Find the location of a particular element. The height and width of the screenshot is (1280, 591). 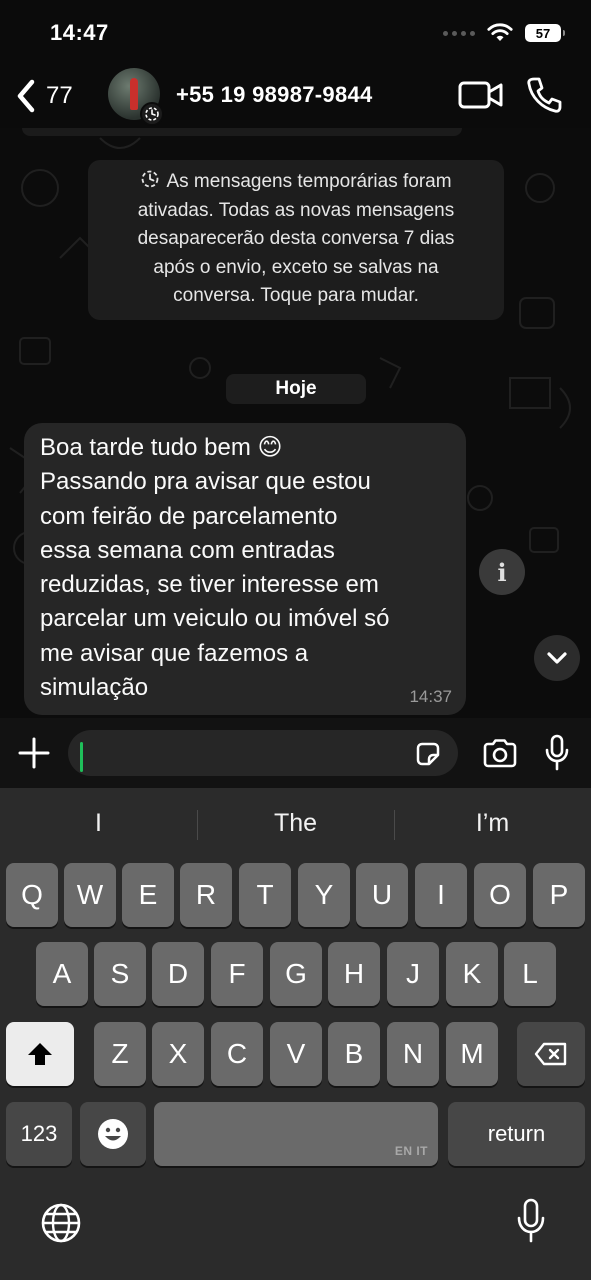

camera-icon is located at coordinates (500, 753).